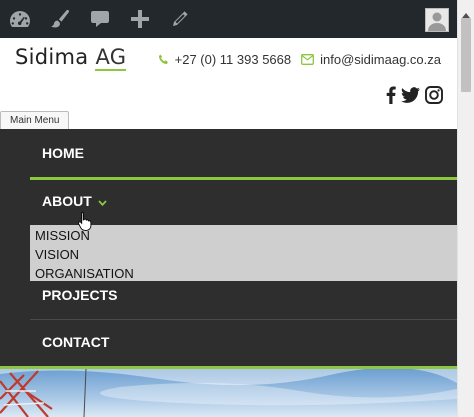 This screenshot has width=474, height=417. I want to click on twitter-icon, so click(410, 97).